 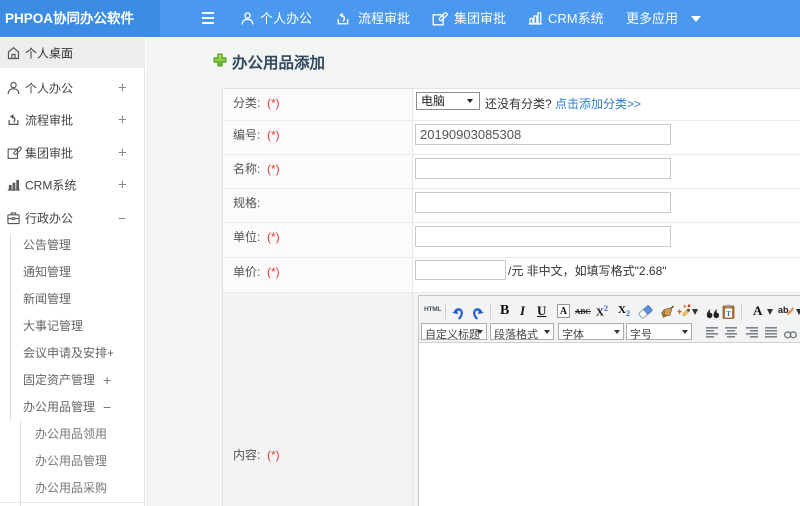 I want to click on svg-text: T, so click(x=728, y=313).